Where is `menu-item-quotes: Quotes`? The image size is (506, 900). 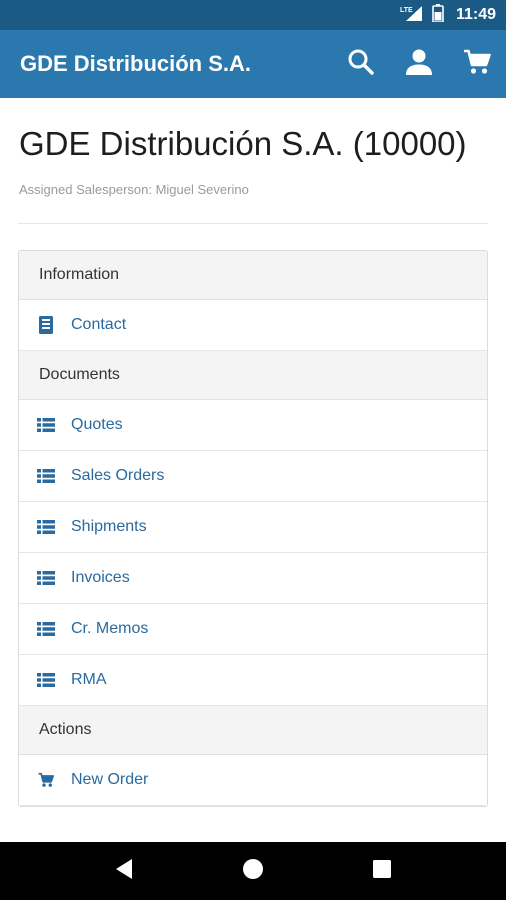 menu-item-quotes: Quotes is located at coordinates (253, 425).